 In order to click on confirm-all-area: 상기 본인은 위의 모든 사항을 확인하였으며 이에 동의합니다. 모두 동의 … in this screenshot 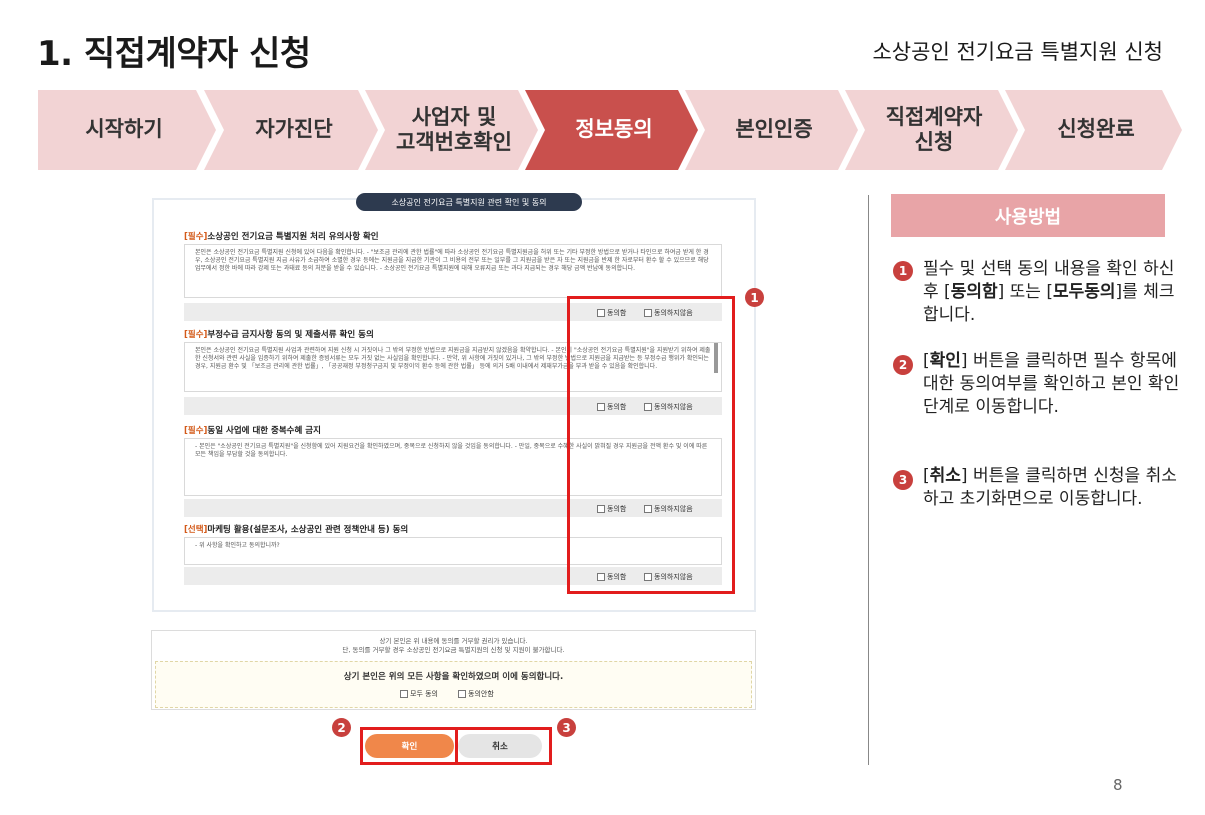, I will do `click(453, 684)`.